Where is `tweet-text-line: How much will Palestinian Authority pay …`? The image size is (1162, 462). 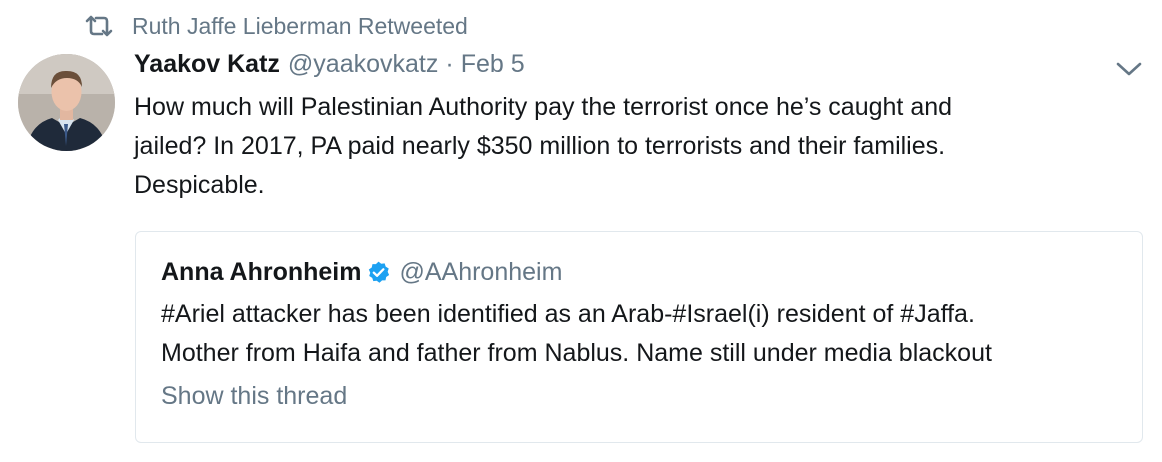 tweet-text-line: How much will Palestinian Authority pay … is located at coordinates (543, 107).